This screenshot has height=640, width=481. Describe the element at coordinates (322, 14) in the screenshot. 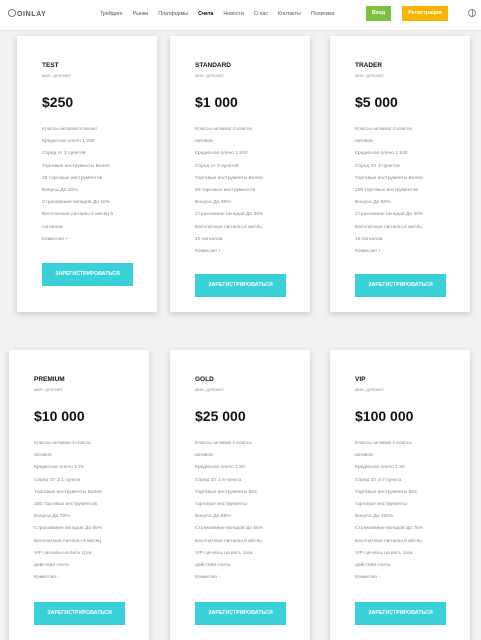

I see `nav-item-policy: Политика` at that location.